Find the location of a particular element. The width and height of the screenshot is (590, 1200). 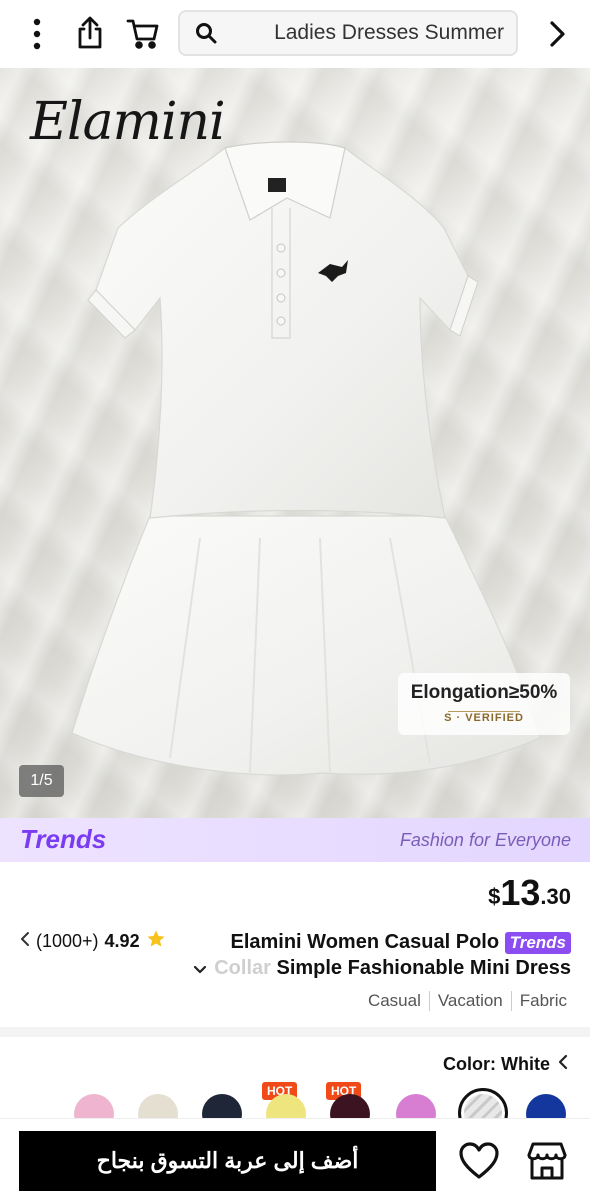

section-divider is located at coordinates (295, 1032).